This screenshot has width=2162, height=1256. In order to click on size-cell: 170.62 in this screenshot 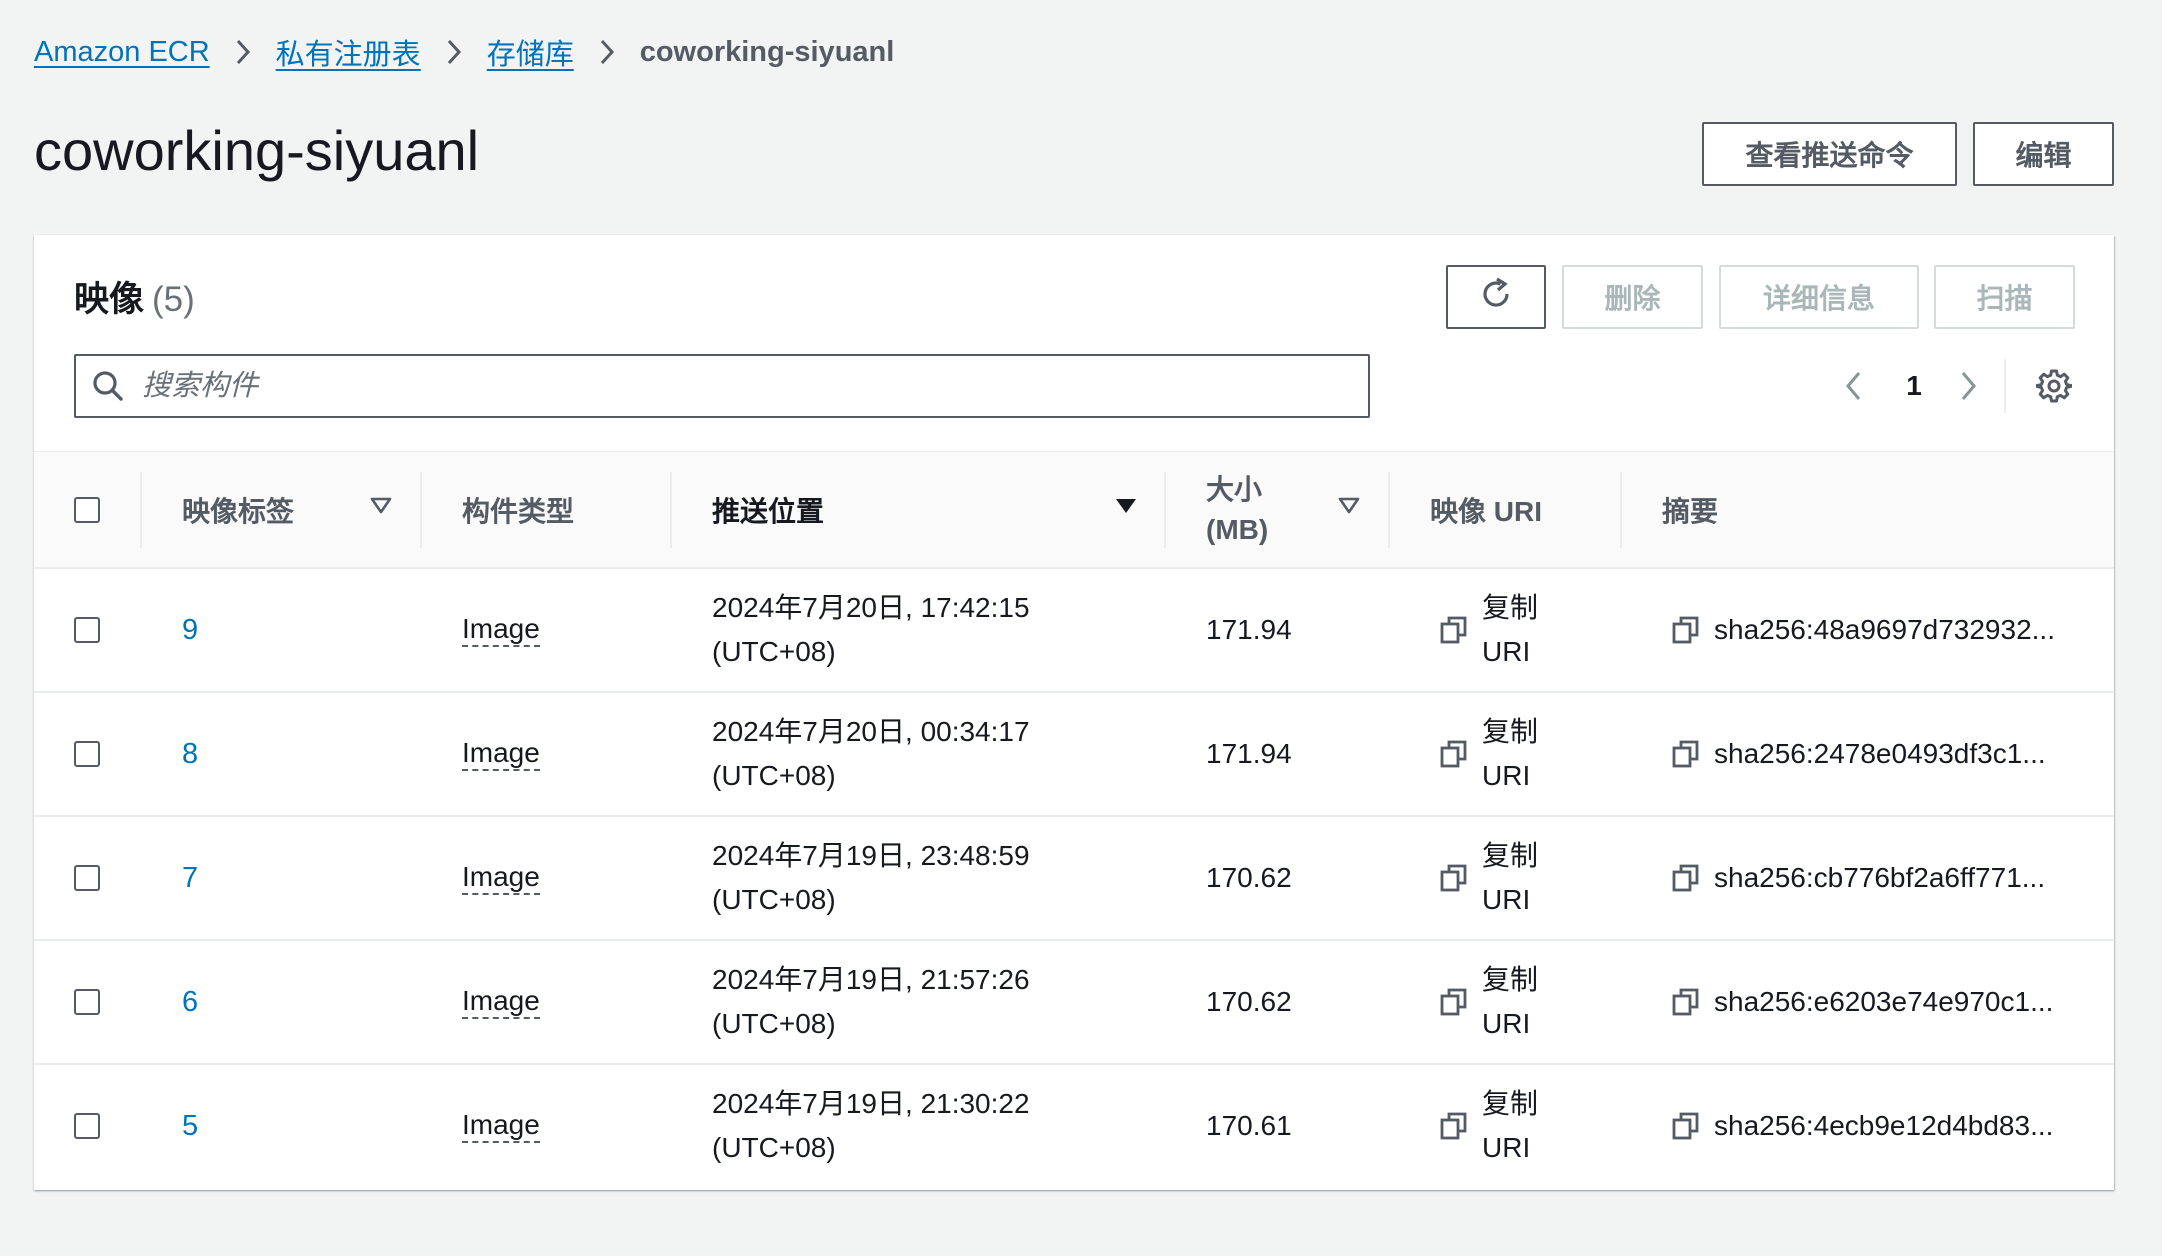, I will do `click(1249, 1002)`.